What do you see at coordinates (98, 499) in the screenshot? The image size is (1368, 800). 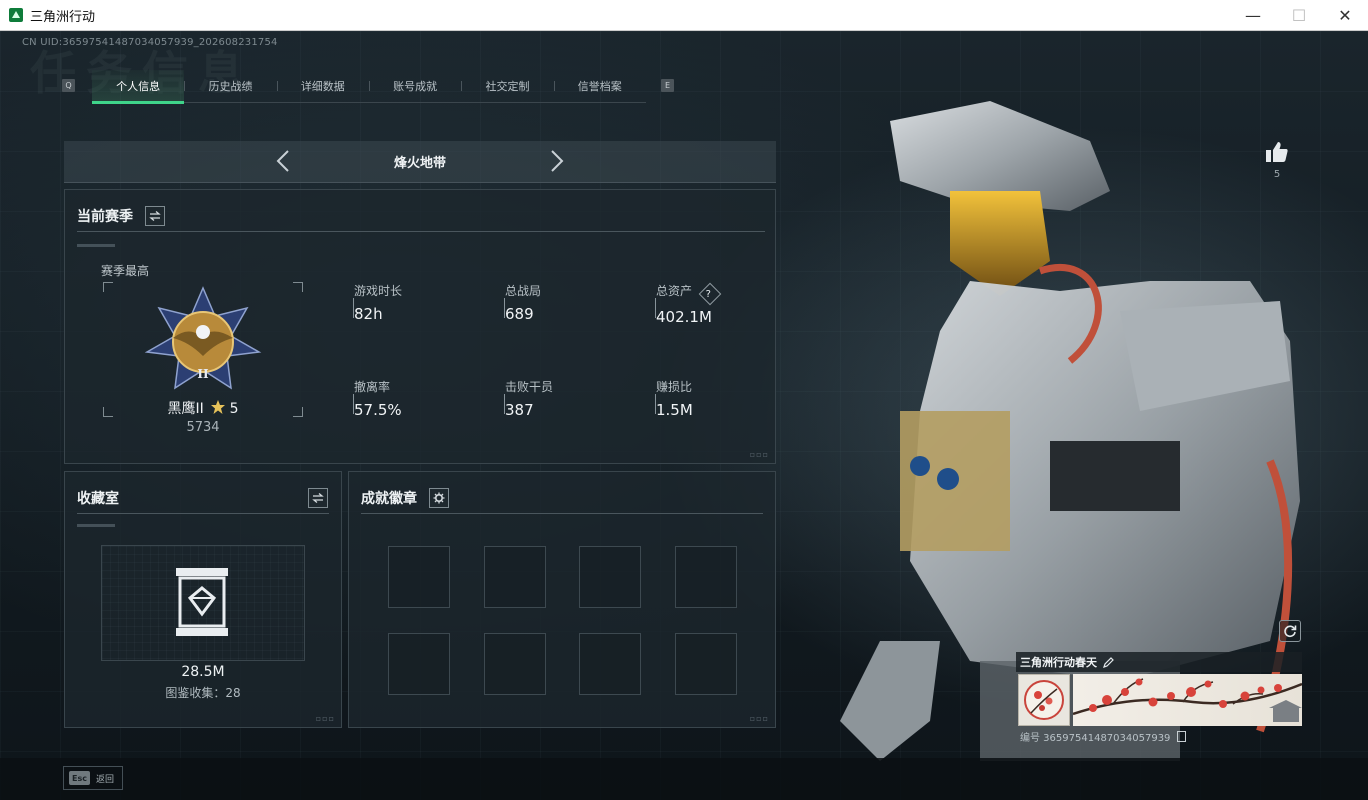 I see `collection-panel-title: 收藏室` at bounding box center [98, 499].